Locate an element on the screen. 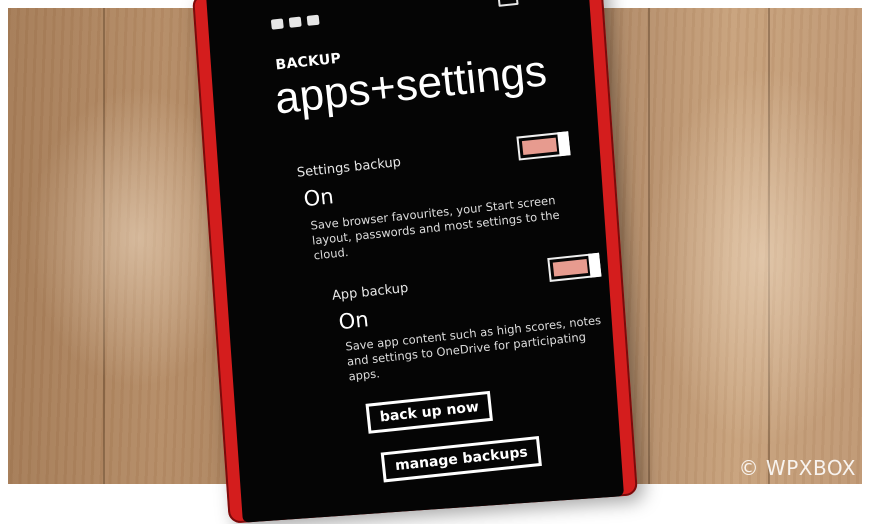  status-bar is located at coordinates (295, 22).